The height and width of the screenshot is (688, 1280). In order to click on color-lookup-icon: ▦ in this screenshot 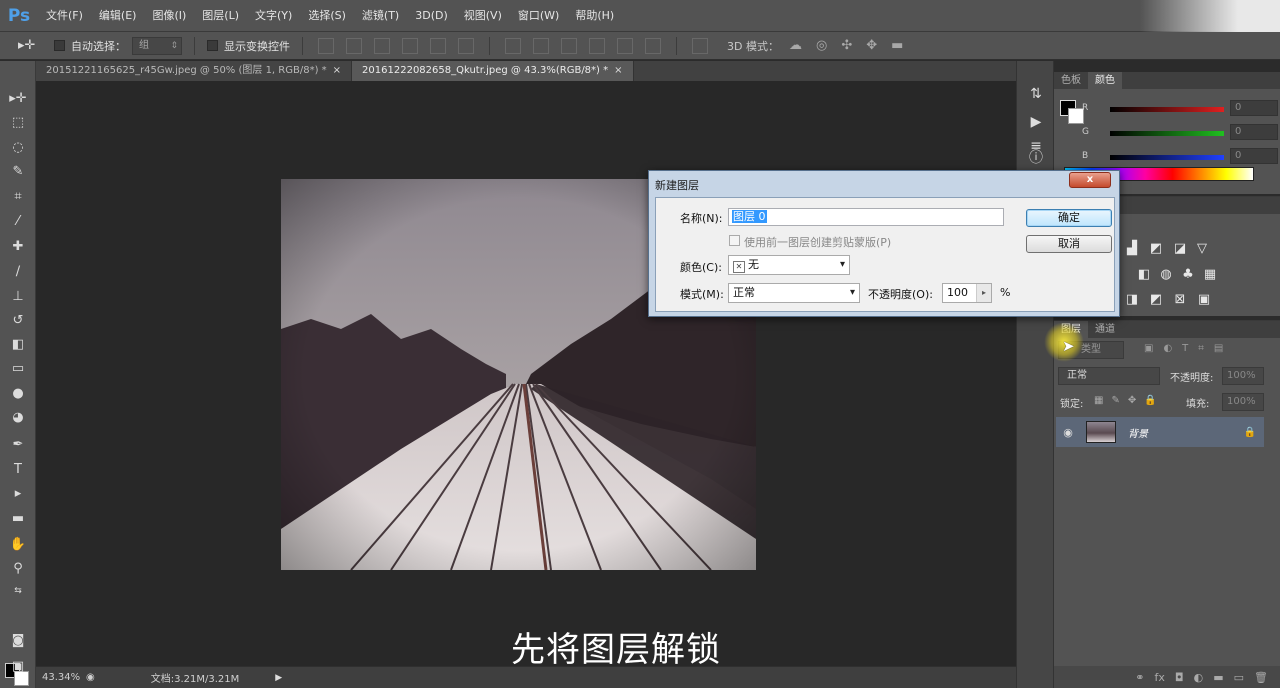, I will do `click(1210, 275)`.